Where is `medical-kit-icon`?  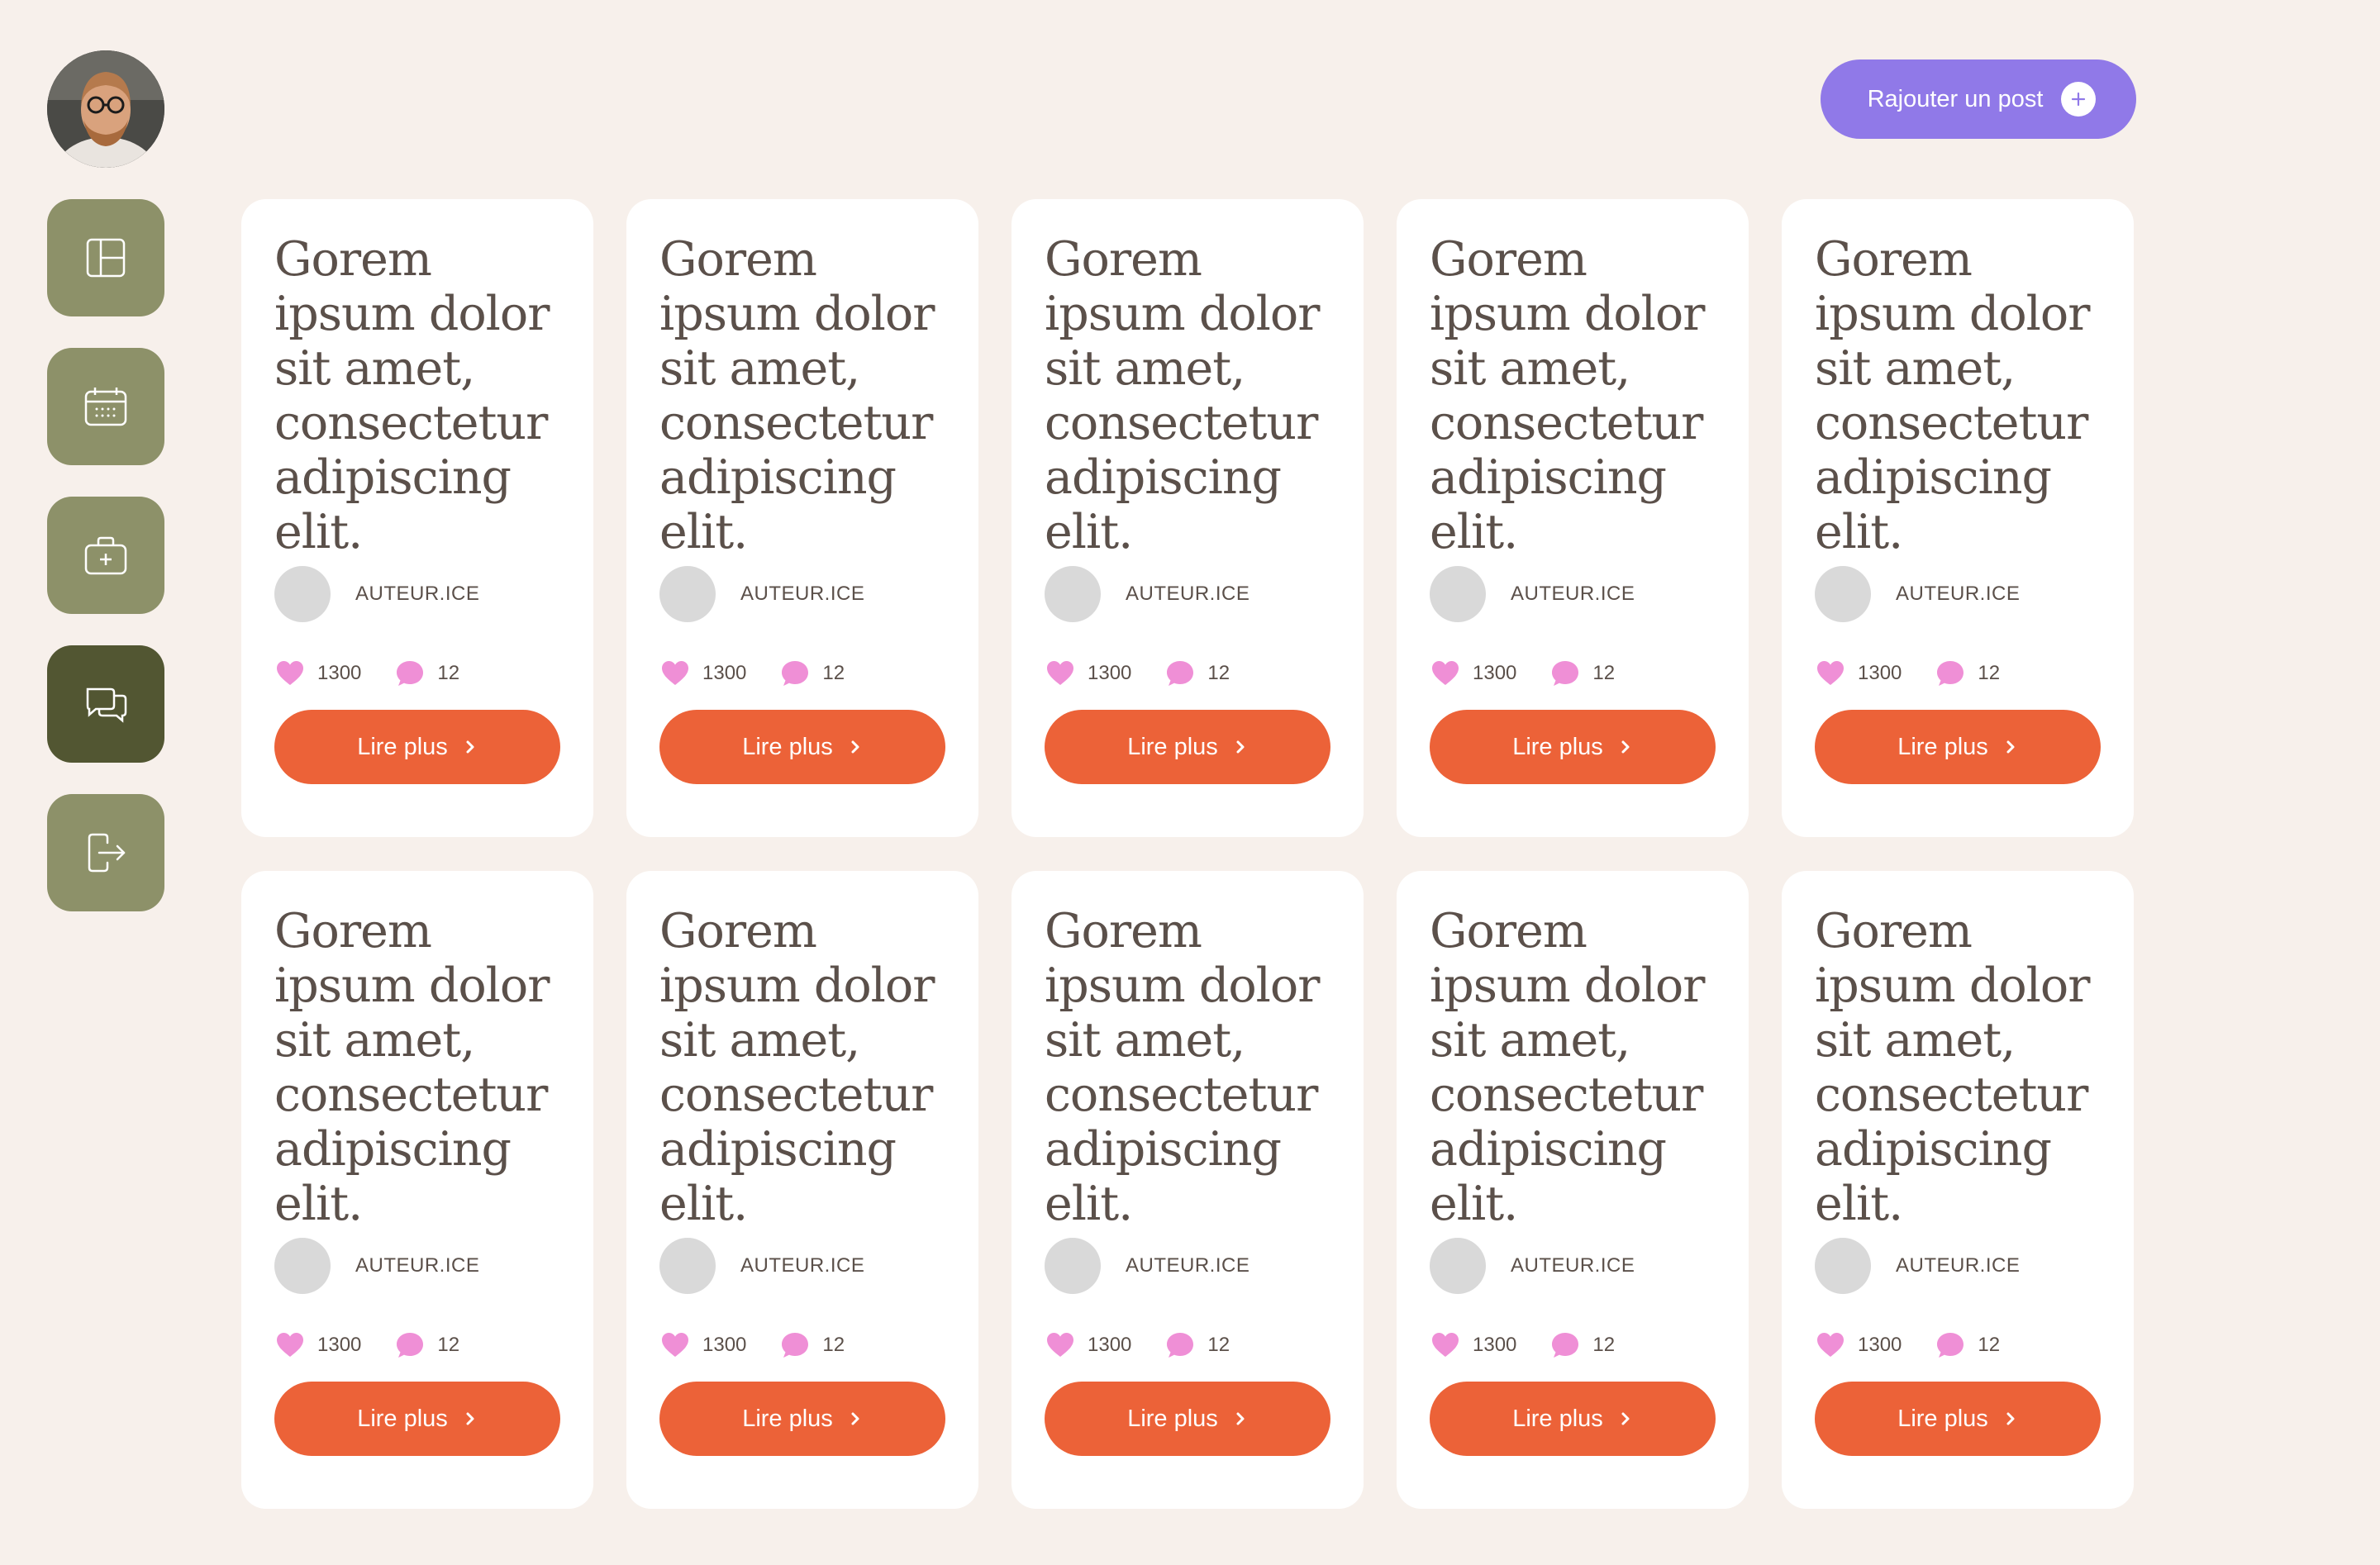
medical-kit-icon is located at coordinates (105, 555).